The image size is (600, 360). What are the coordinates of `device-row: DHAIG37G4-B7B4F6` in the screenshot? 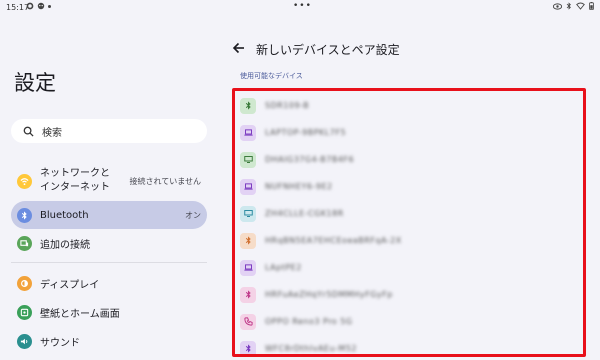 It's located at (409, 159).